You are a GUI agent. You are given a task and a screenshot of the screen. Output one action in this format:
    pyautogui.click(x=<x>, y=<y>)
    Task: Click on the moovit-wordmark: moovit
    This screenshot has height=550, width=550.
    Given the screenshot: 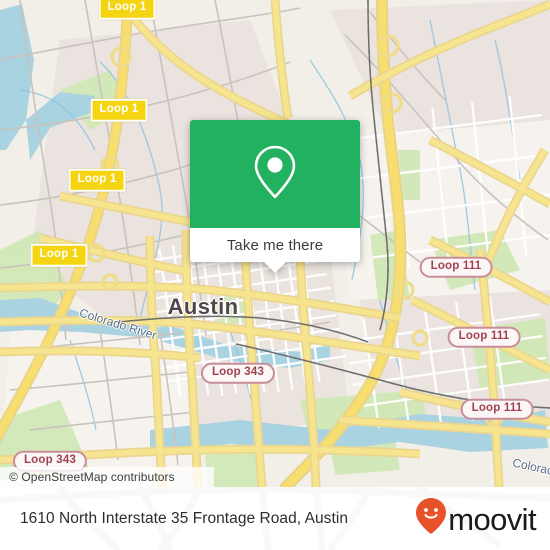 What is the action you would take?
    pyautogui.click(x=492, y=519)
    